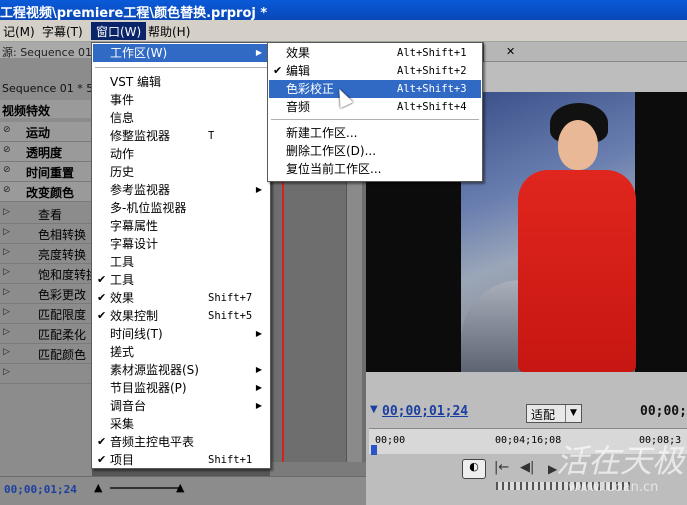  What do you see at coordinates (181, 460) in the screenshot?
I see `window-menu-item: ✔ 项目 Shift+1` at bounding box center [181, 460].